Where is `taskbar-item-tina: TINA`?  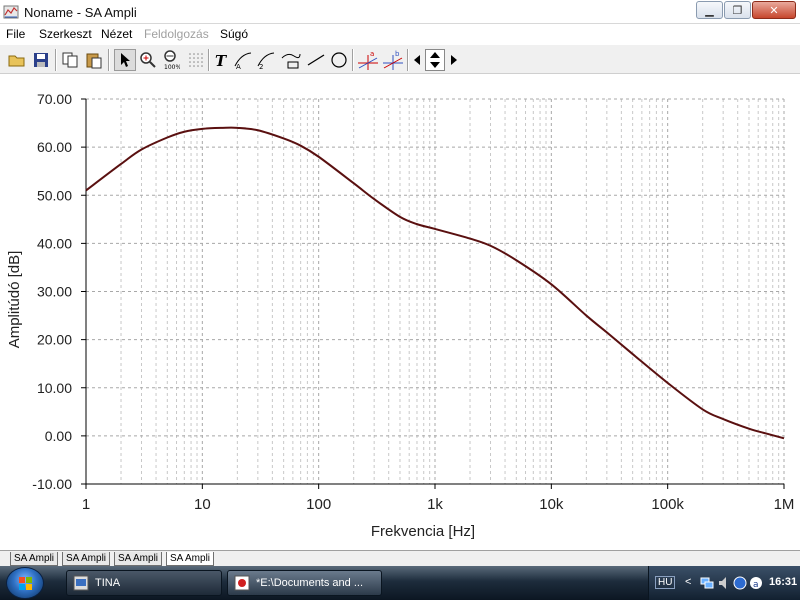 taskbar-item-tina: TINA is located at coordinates (144, 583).